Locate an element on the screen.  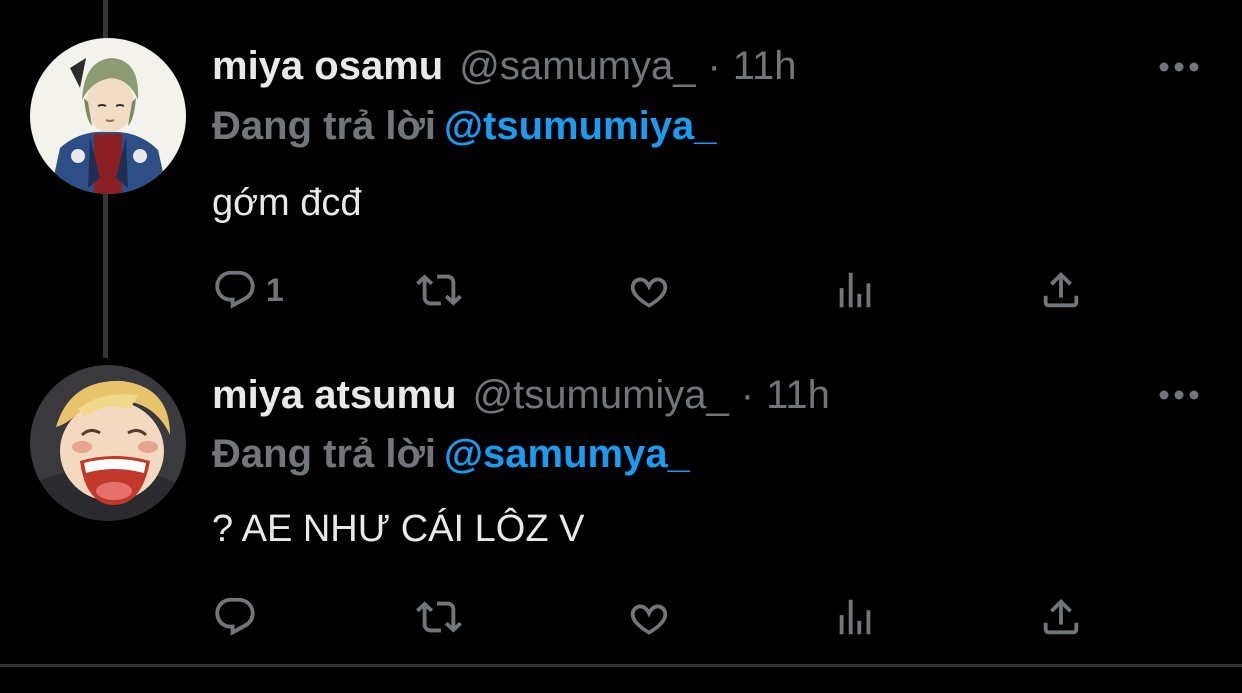
display-name: miya atsumu is located at coordinates (334, 395).